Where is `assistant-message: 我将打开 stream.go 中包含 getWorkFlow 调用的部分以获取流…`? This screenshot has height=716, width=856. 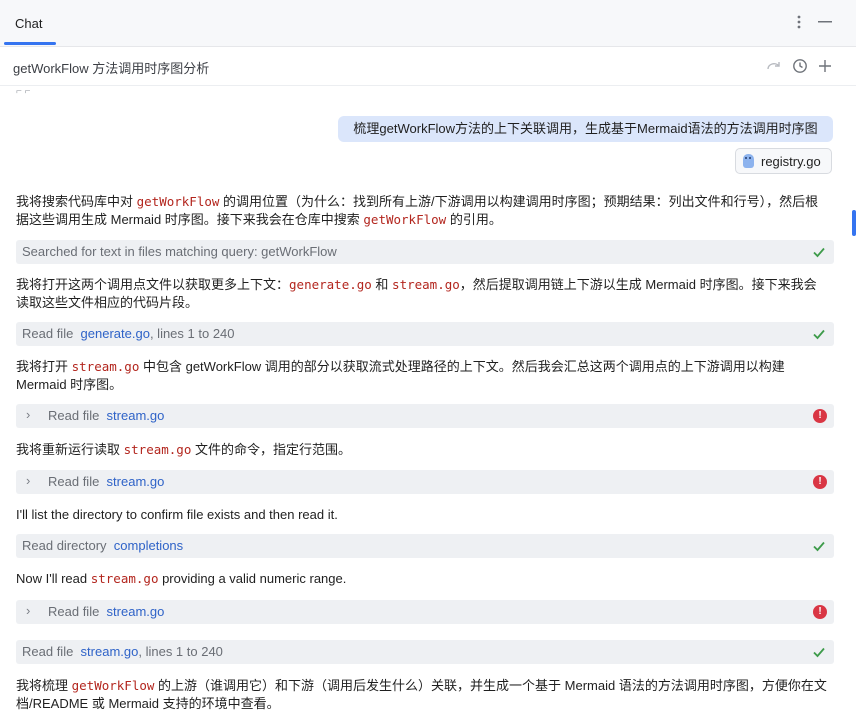
assistant-message: 我将打开 stream.go 中包含 getWorkFlow 调用的部分以获取流… is located at coordinates (400, 375).